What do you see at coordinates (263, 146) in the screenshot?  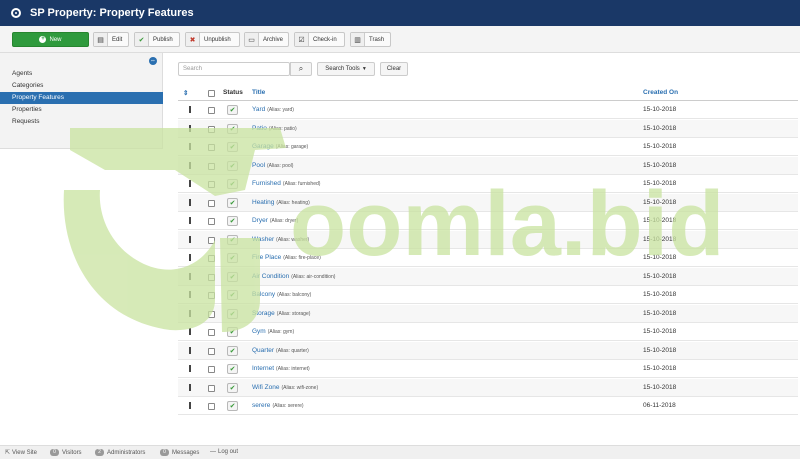 I see `row-title: Garage` at bounding box center [263, 146].